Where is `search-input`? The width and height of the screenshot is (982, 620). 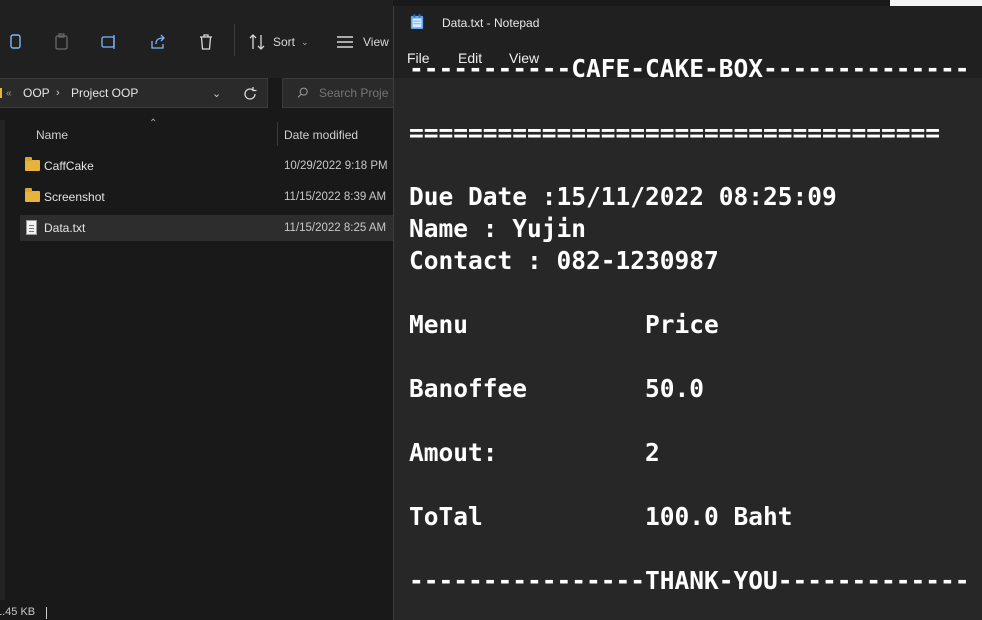
search-input is located at coordinates (354, 93).